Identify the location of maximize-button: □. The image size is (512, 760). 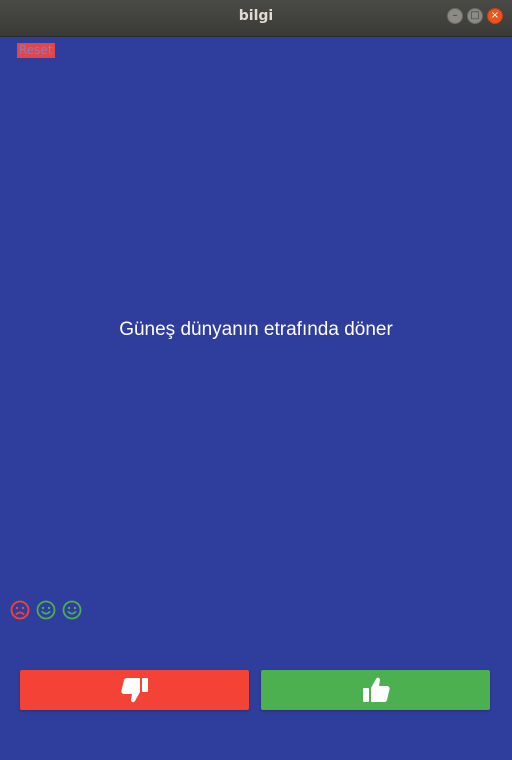
(475, 16).